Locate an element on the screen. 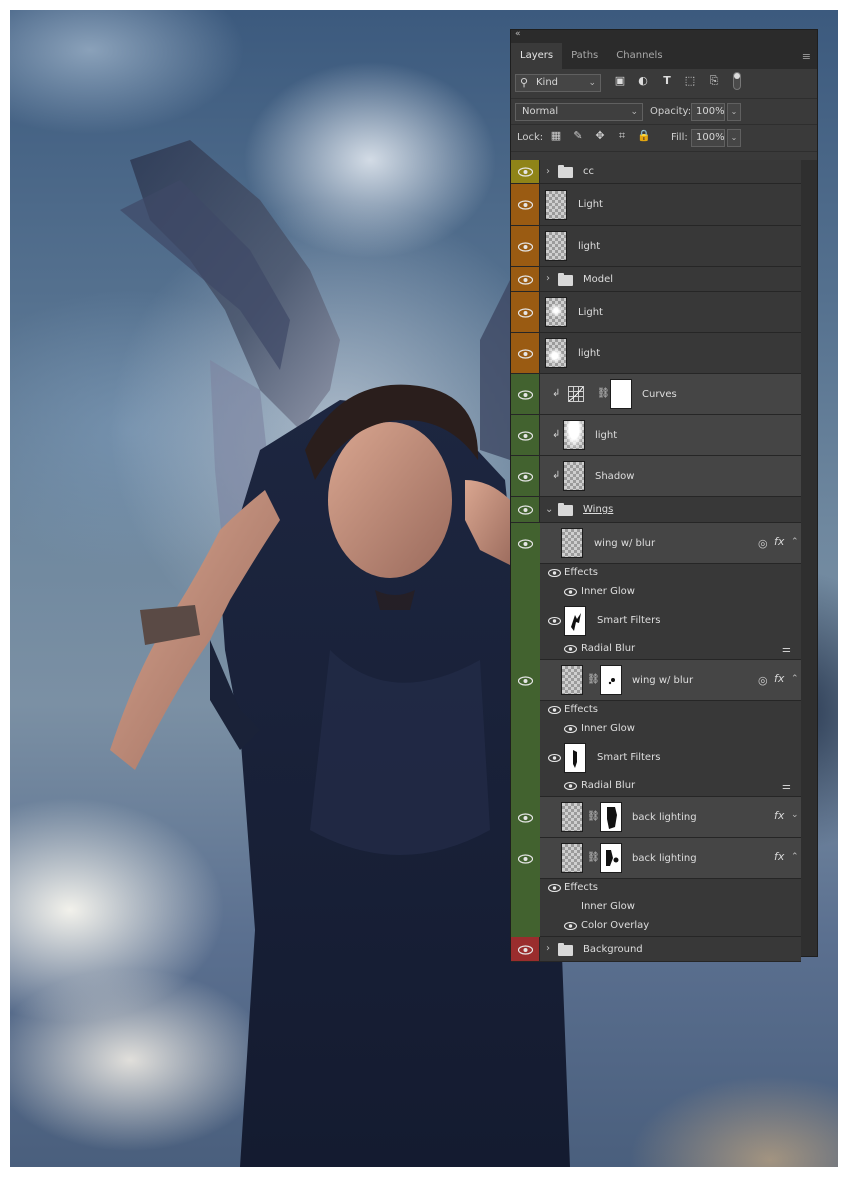 This screenshot has width=850, height=1177. radial-blur-row: Radial Blur ⚌ is located at coordinates (670, 787).